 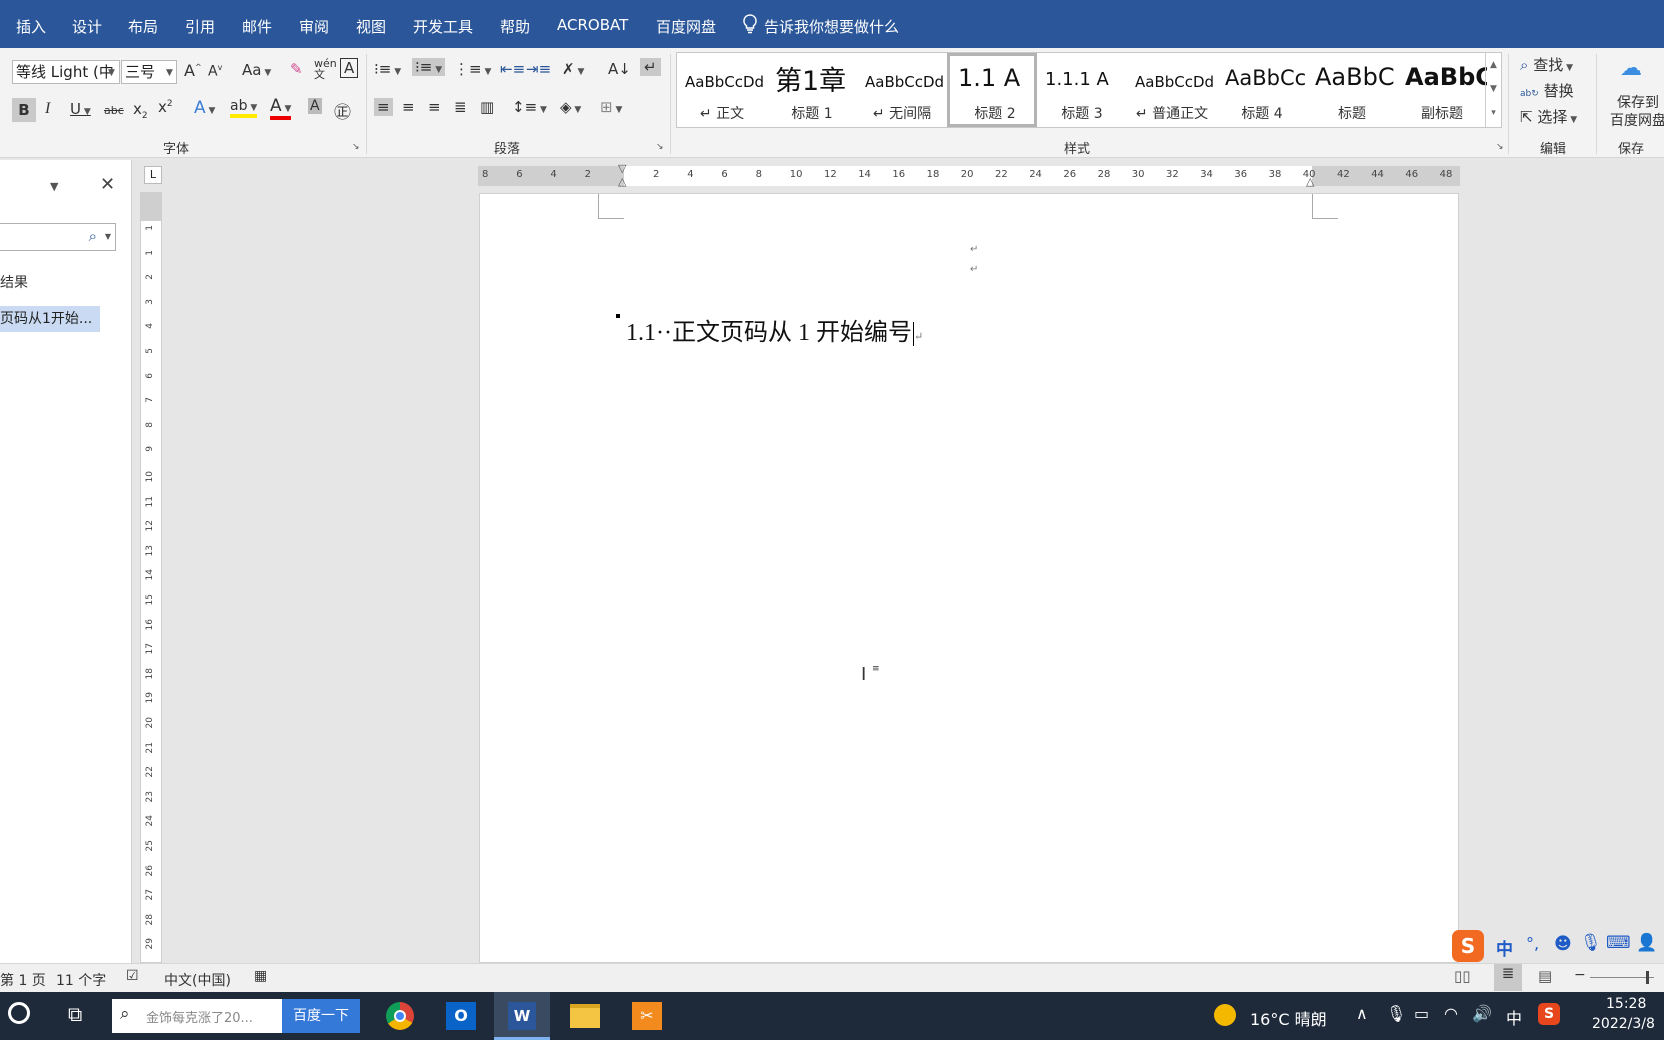 What do you see at coordinates (992, 90) in the screenshot?
I see `style-heading-2: 1.1 A 标题 2` at bounding box center [992, 90].